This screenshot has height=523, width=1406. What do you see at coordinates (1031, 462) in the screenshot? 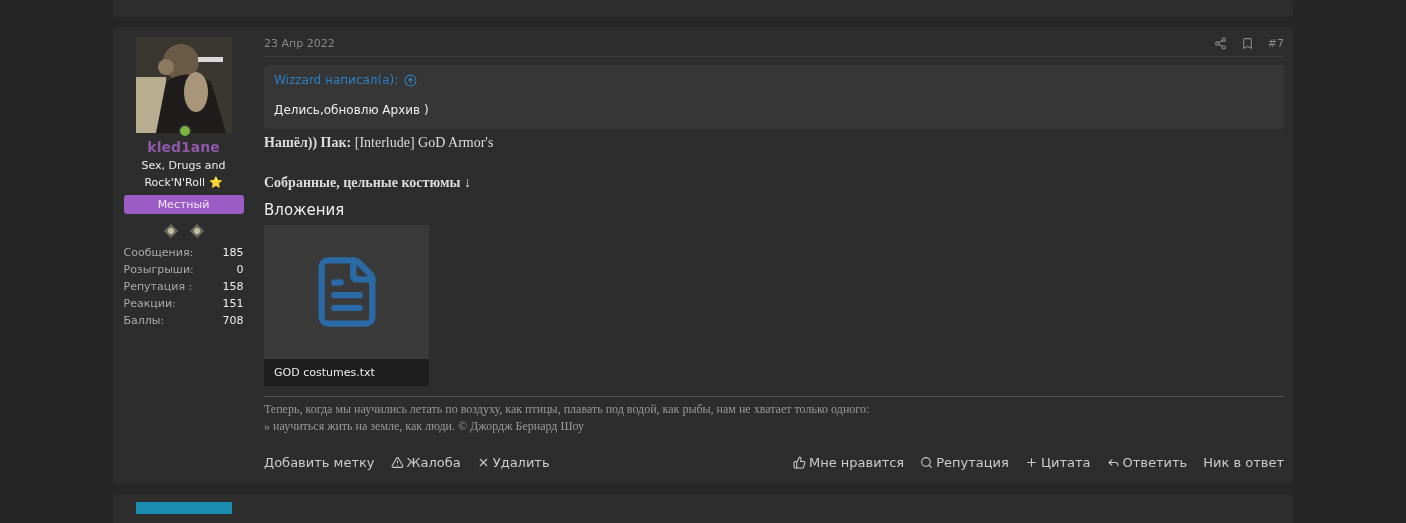
I see `plus-icon` at bounding box center [1031, 462].